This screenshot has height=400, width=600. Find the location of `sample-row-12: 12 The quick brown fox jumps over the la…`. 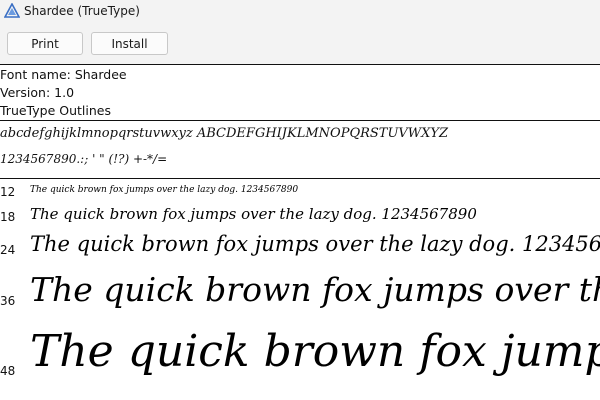

sample-row-12: 12 The quick brown fox jumps over the la… is located at coordinates (300, 192).